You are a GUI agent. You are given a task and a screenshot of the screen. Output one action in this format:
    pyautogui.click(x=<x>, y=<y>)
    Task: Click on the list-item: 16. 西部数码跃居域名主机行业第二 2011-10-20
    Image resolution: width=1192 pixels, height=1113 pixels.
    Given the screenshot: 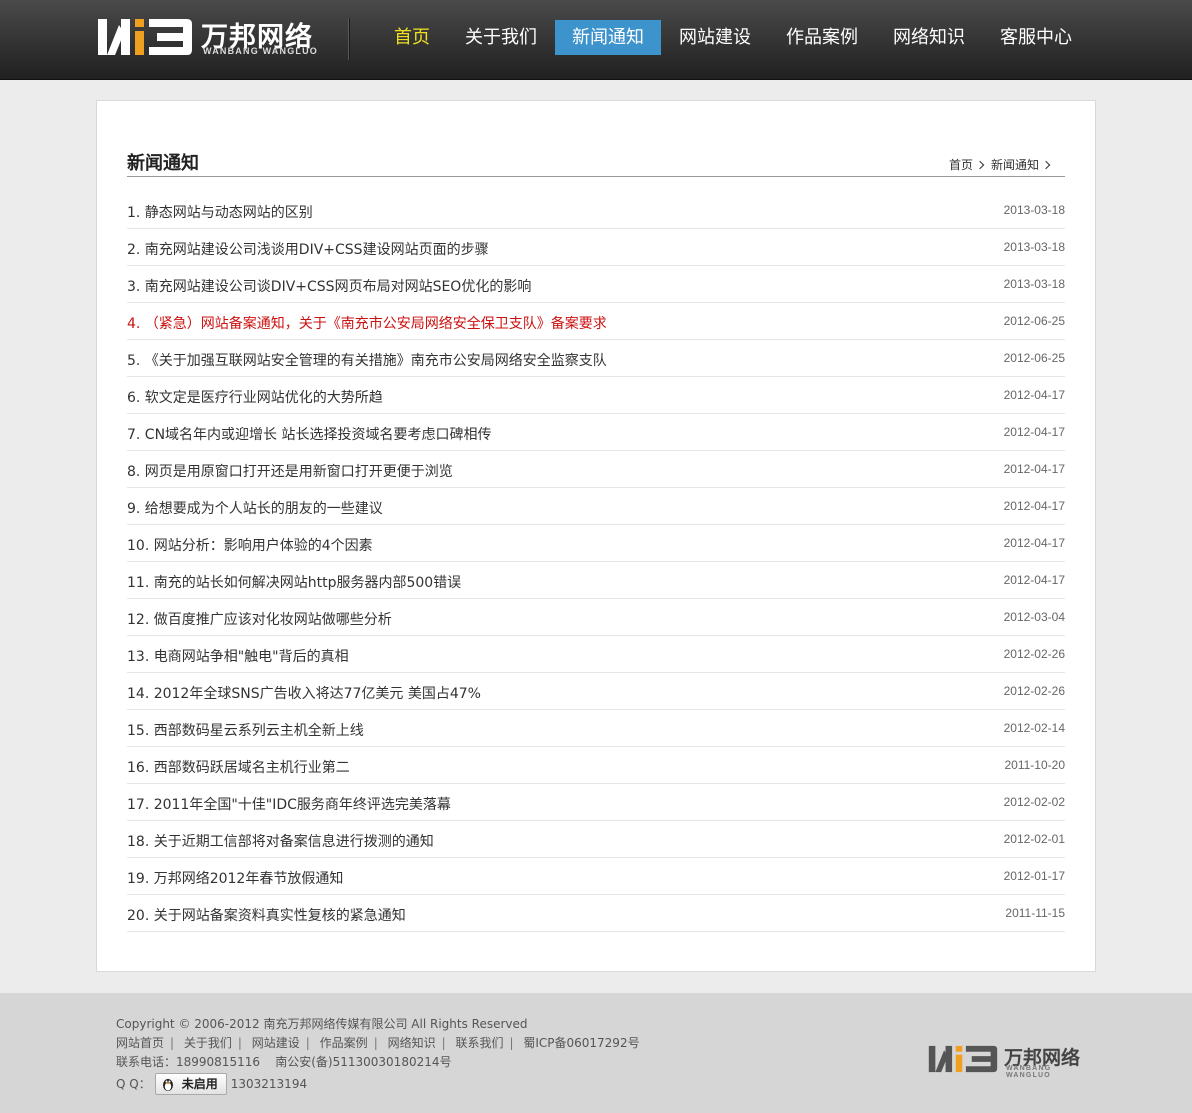 What is the action you would take?
    pyautogui.click(x=596, y=765)
    